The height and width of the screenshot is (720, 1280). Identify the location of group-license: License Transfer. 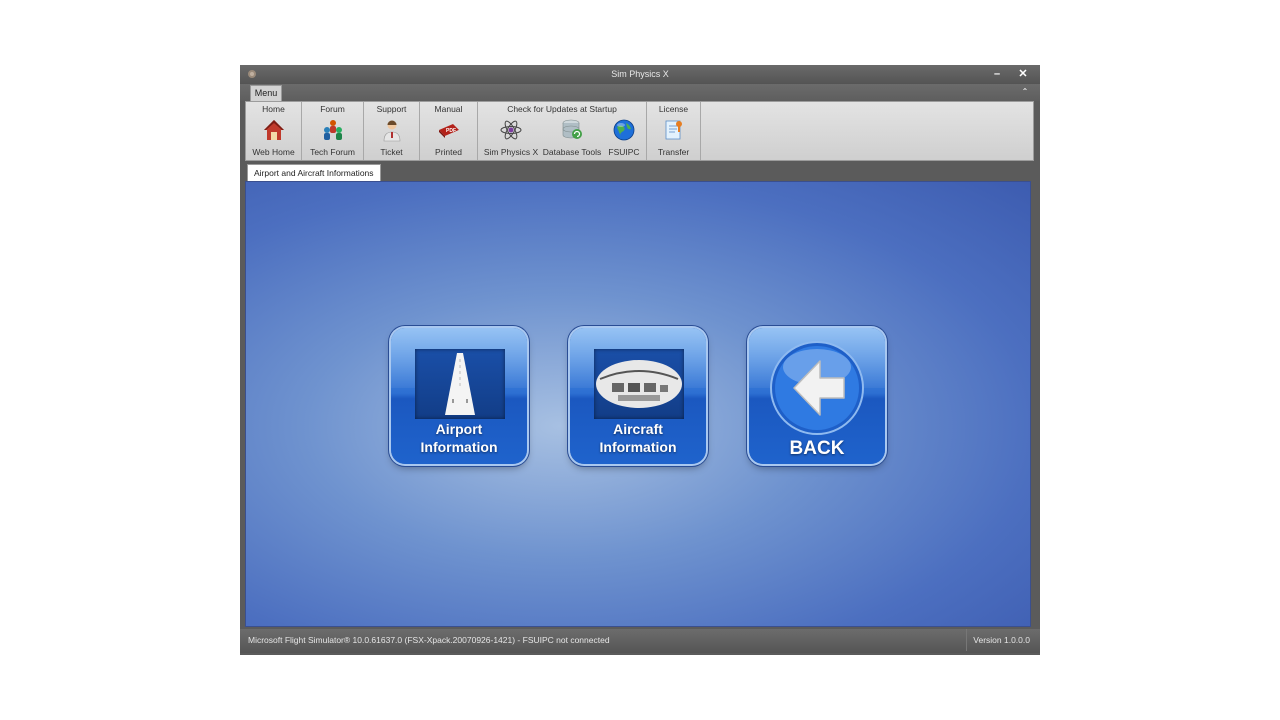
(674, 131).